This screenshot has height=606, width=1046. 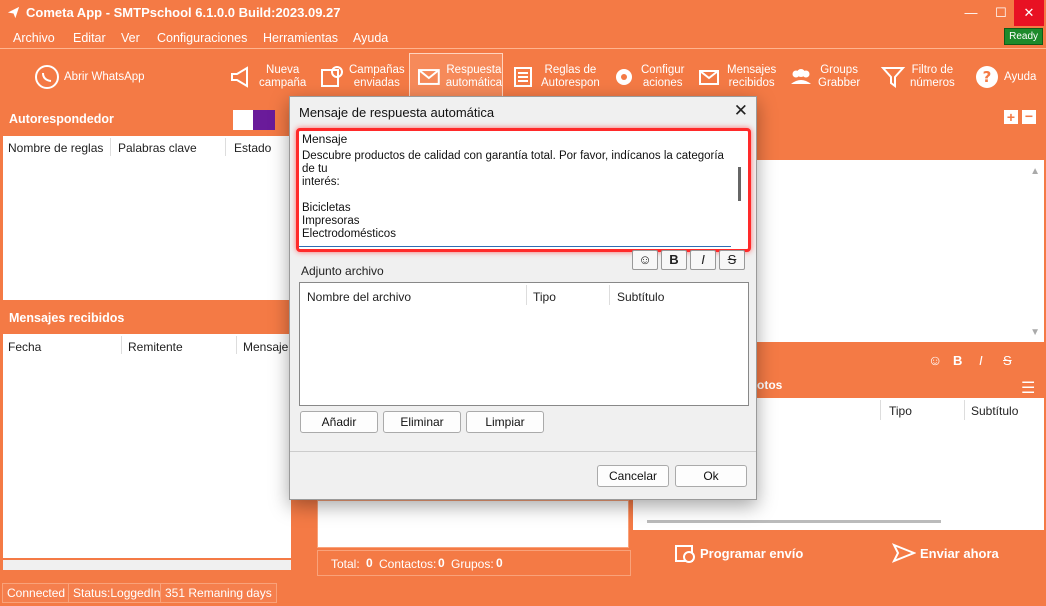 What do you see at coordinates (900, 251) in the screenshot?
I see `message-preview-area: ▲ ▼` at bounding box center [900, 251].